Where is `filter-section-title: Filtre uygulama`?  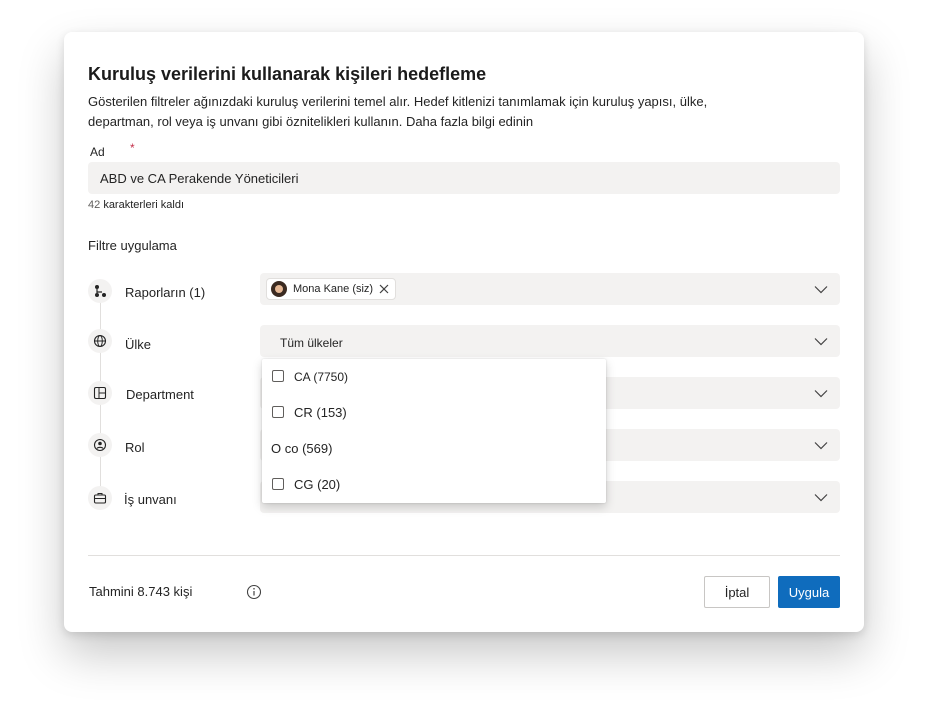 filter-section-title: Filtre uygulama is located at coordinates (132, 245).